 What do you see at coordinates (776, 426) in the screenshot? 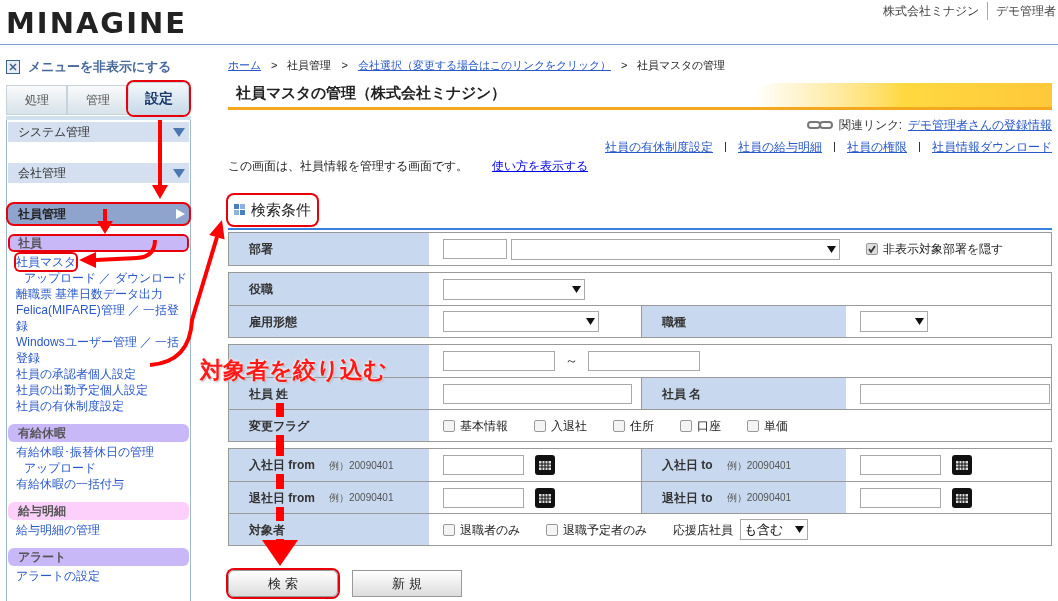
I see `checkbox-label: 単価` at bounding box center [776, 426].